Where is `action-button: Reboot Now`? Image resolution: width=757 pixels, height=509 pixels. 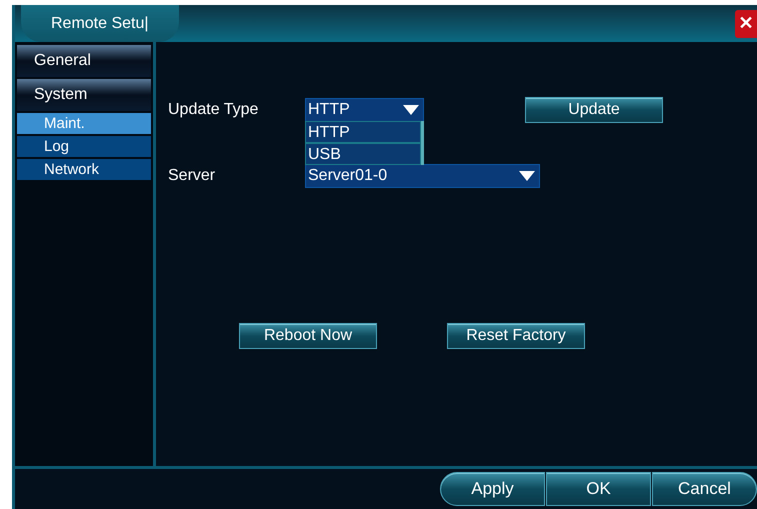 action-button: Reboot Now is located at coordinates (308, 336).